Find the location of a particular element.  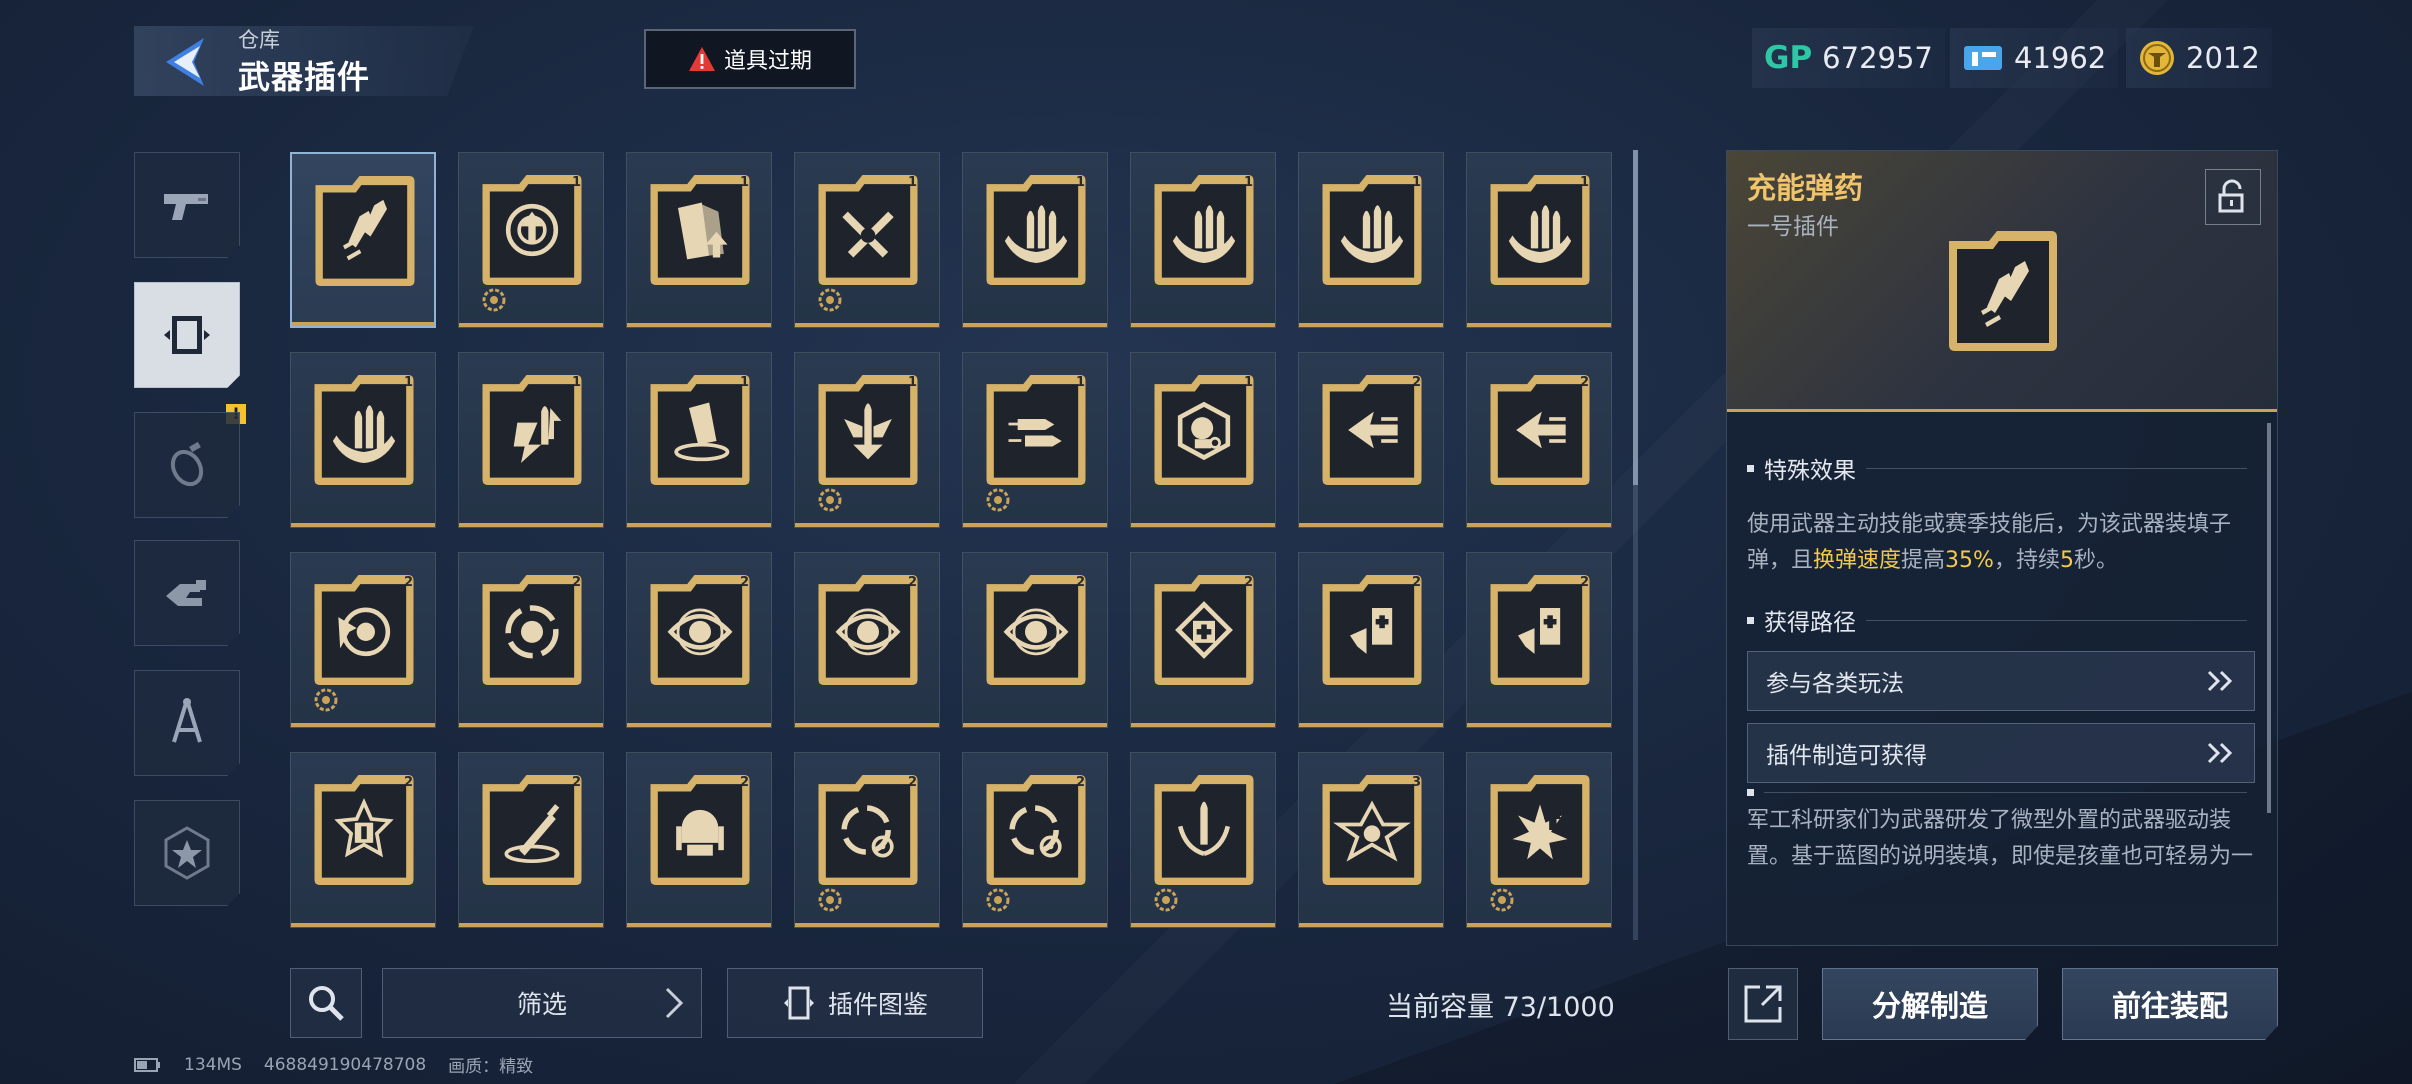

currency-coin-value: 2012 is located at coordinates (2223, 58).